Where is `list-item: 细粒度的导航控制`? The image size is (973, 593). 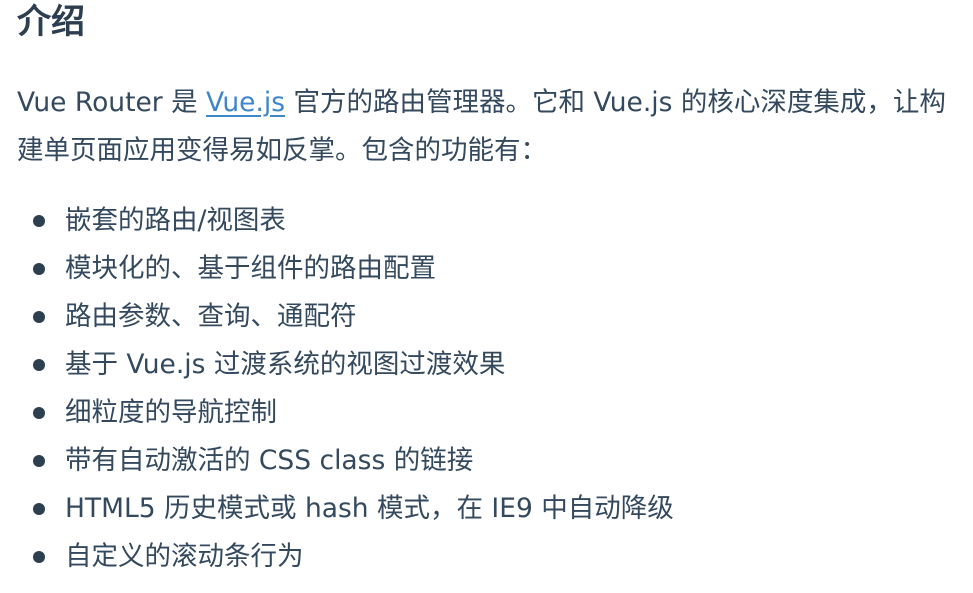
list-item: 细粒度的导航控制 is located at coordinates (487, 413).